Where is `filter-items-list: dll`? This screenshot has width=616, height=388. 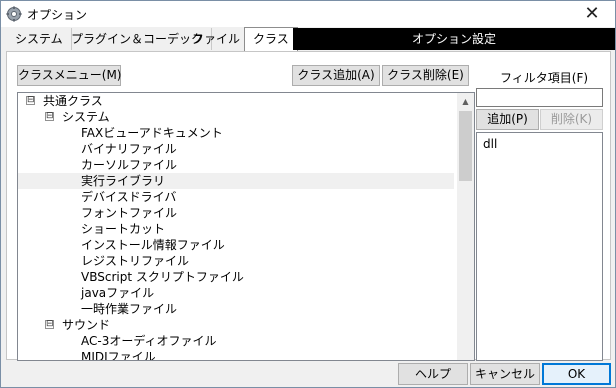 filter-items-list: dll is located at coordinates (539, 246).